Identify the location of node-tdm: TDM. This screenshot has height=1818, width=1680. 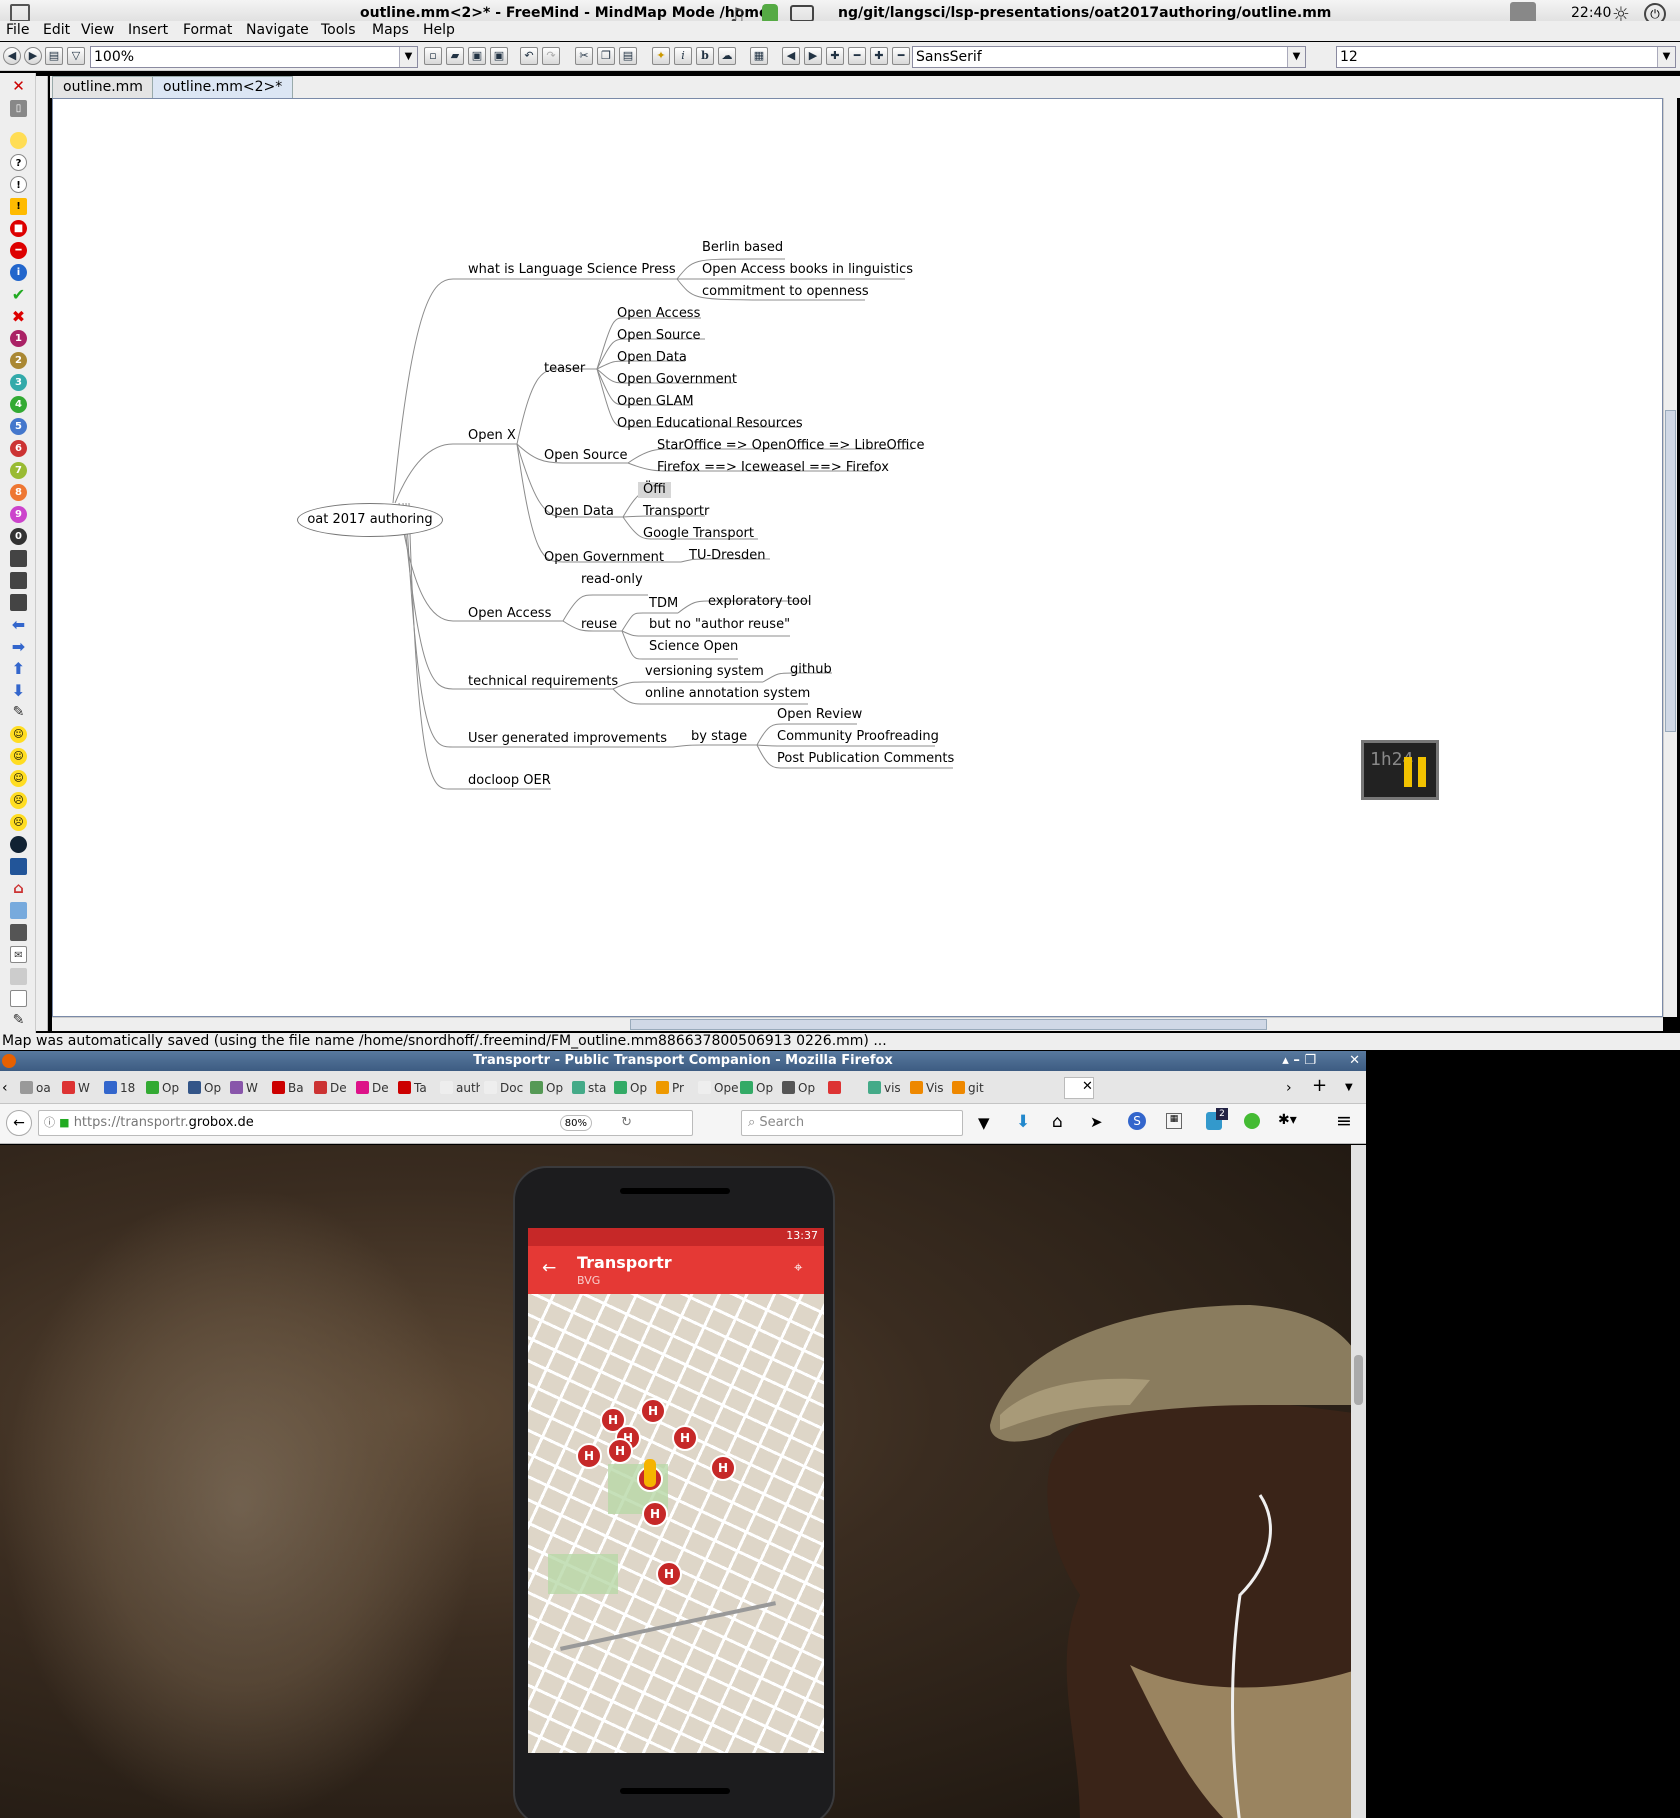
(663, 604).